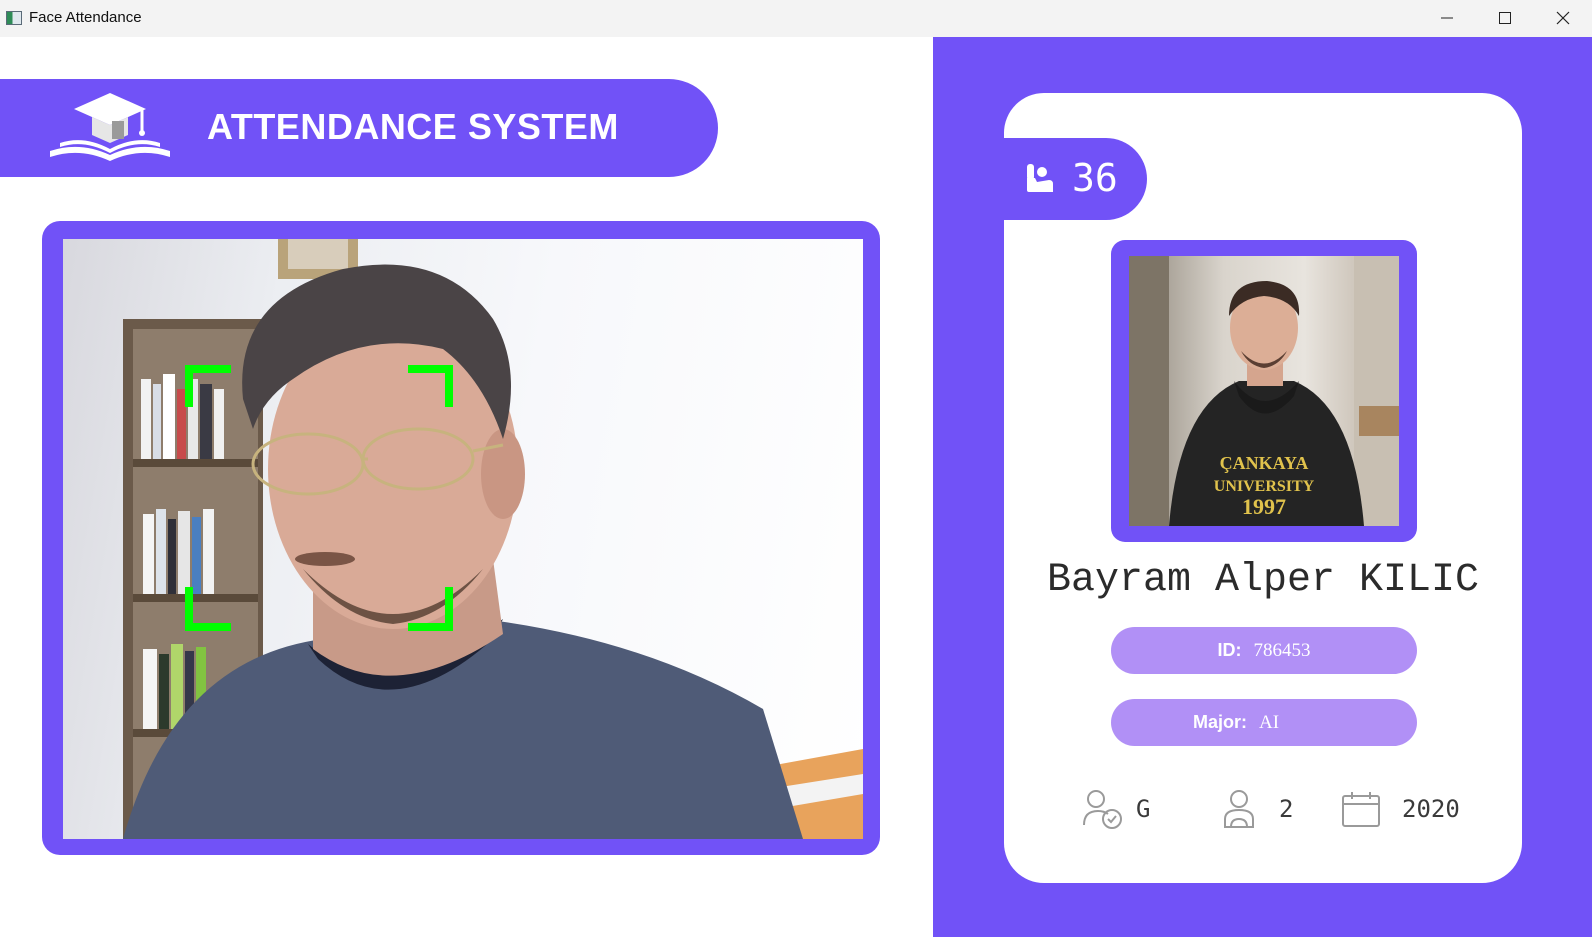  Describe the element at coordinates (1431, 809) in the screenshot. I see `starting-year-value: 2020` at that location.